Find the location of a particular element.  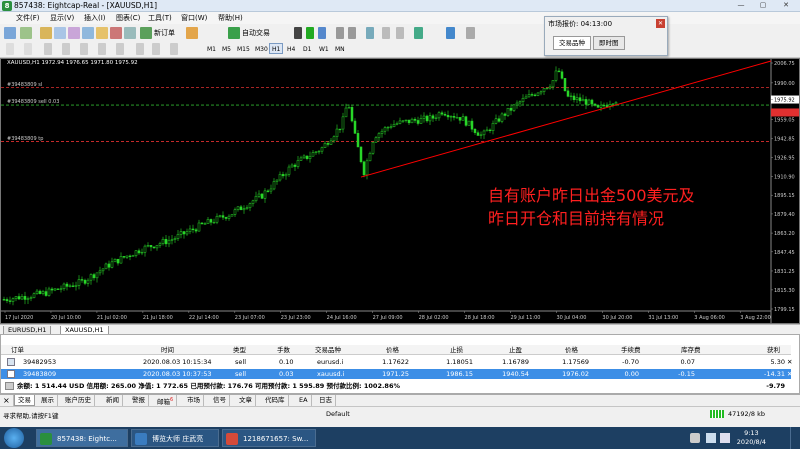

new-chart-icon is located at coordinates (10, 33).